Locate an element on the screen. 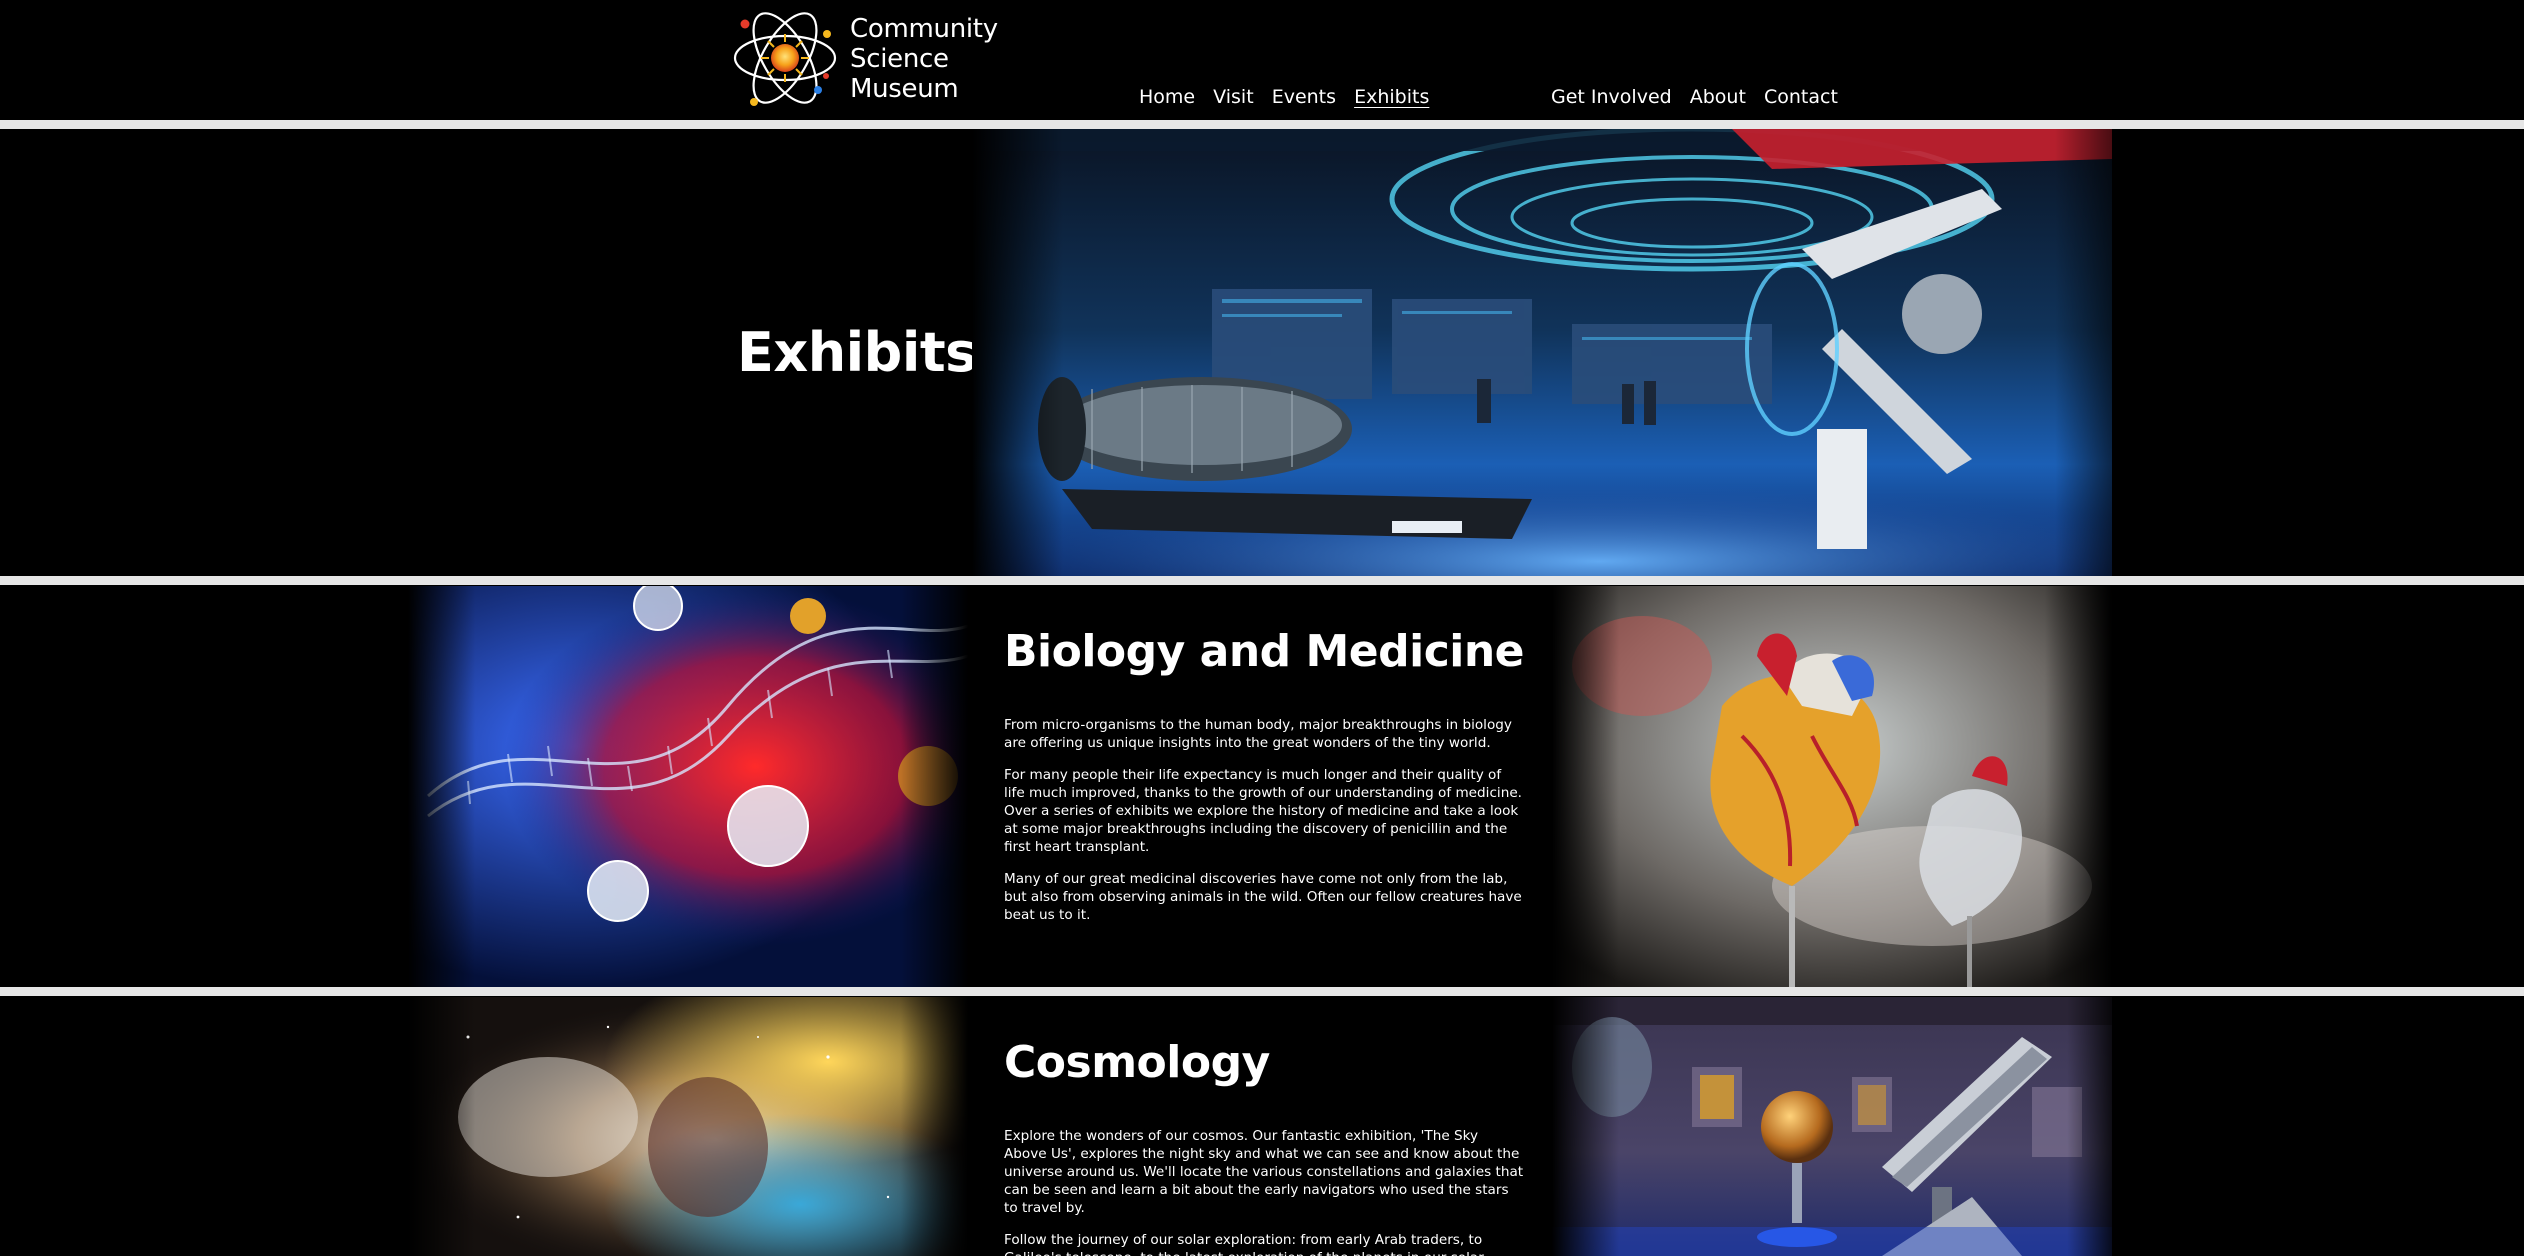 The width and height of the screenshot is (2524, 1256). nav-contact-link: Contact is located at coordinates (1801, 97).